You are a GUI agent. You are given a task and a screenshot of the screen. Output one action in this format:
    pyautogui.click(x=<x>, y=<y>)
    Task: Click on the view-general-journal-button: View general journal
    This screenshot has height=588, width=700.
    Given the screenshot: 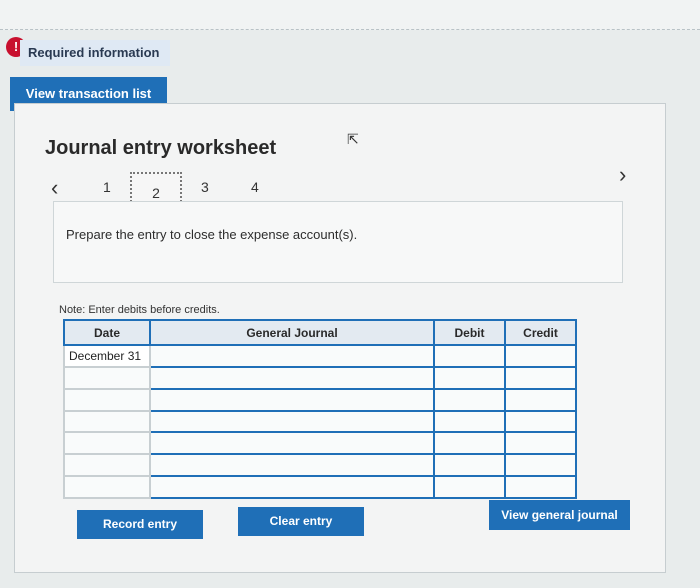 What is the action you would take?
    pyautogui.click(x=559, y=515)
    